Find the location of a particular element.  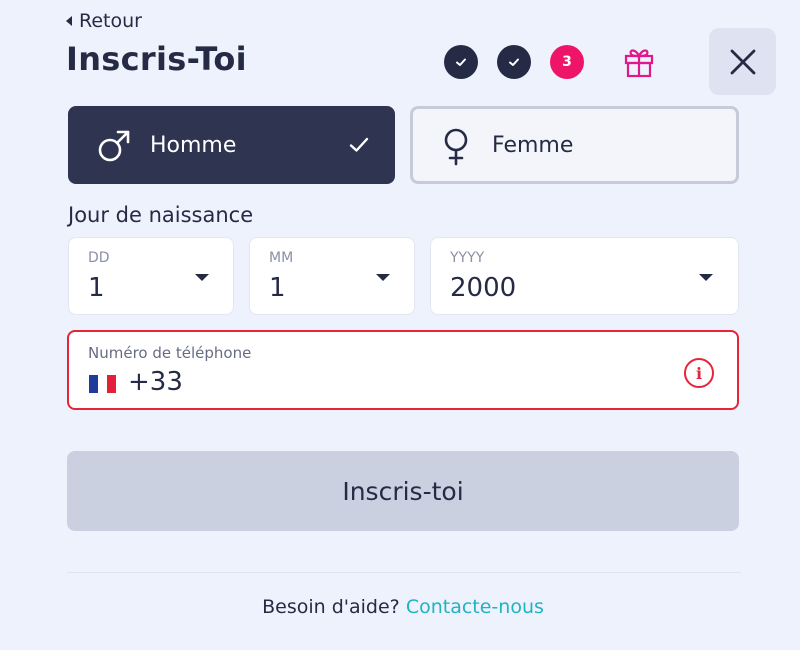

divider is located at coordinates (404, 572).